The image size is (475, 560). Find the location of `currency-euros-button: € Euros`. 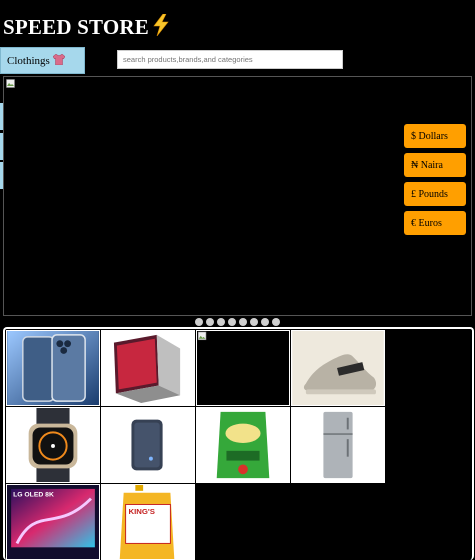

currency-euros-button: € Euros is located at coordinates (435, 223).